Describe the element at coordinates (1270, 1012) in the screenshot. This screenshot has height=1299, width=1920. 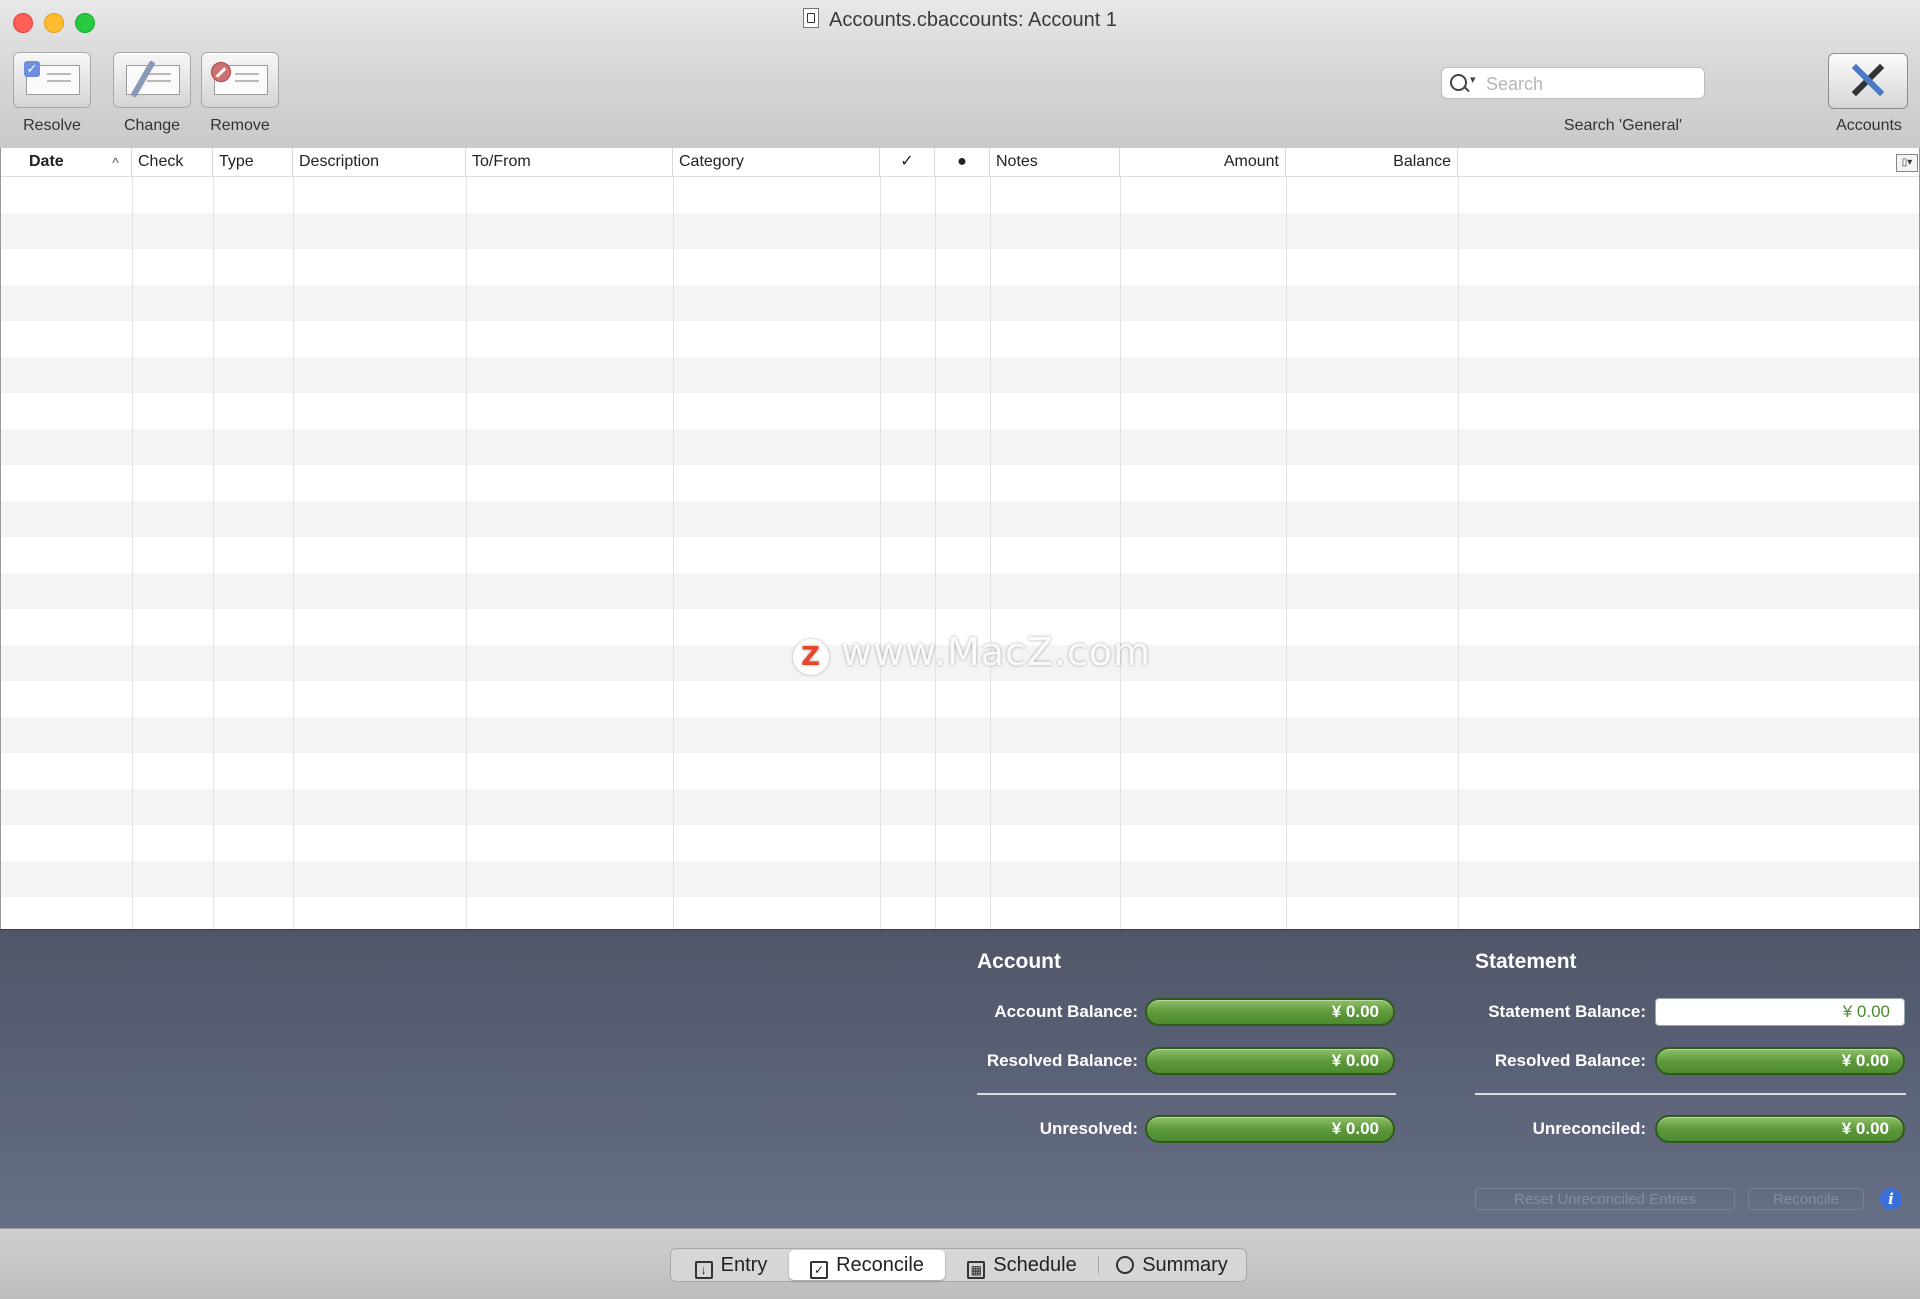
I see `account-balance-value: ¥ 0.00` at that location.